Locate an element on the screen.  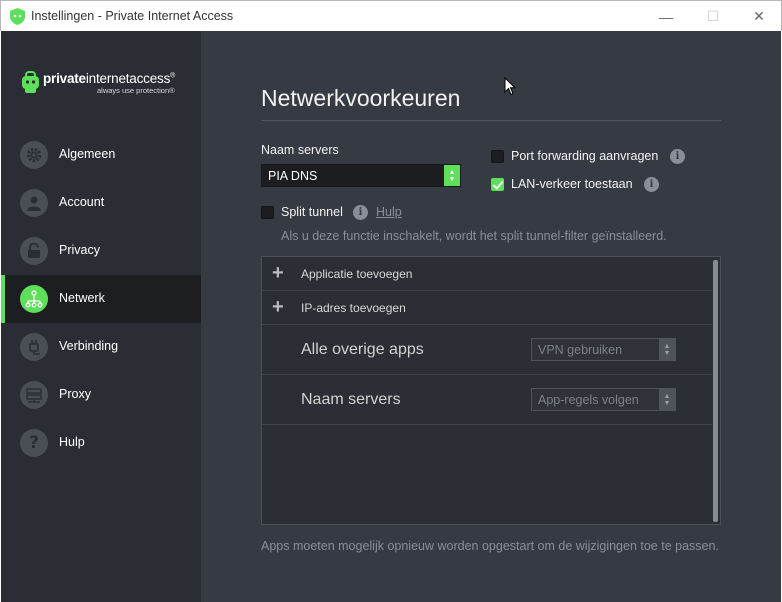
logo-tagline: always use protection® is located at coordinates (136, 90).